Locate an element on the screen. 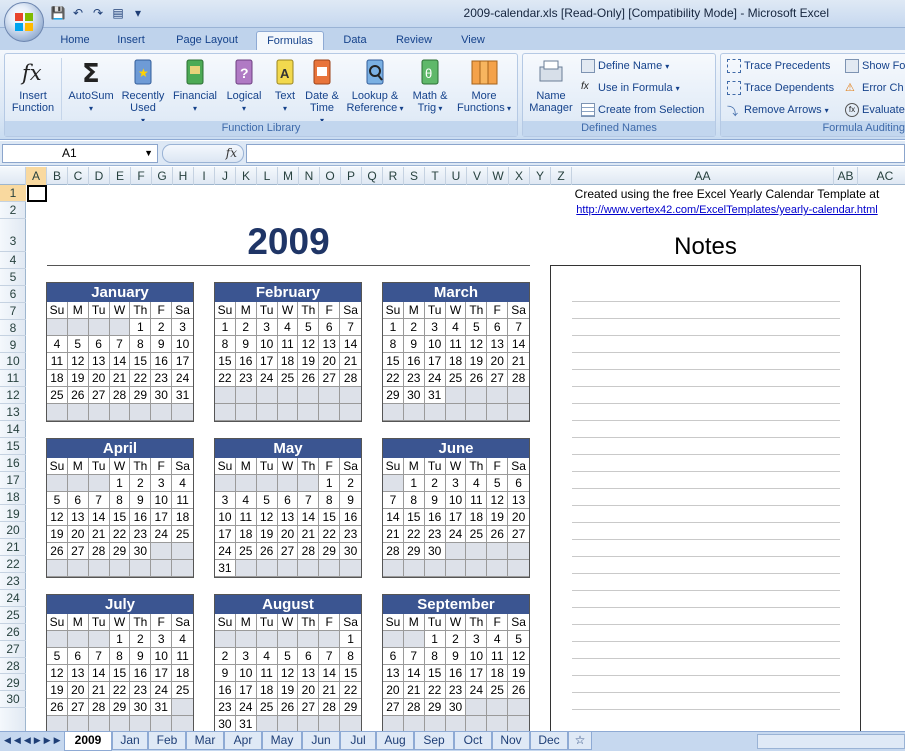  sheet-tab-nov: Nov is located at coordinates (511, 741).